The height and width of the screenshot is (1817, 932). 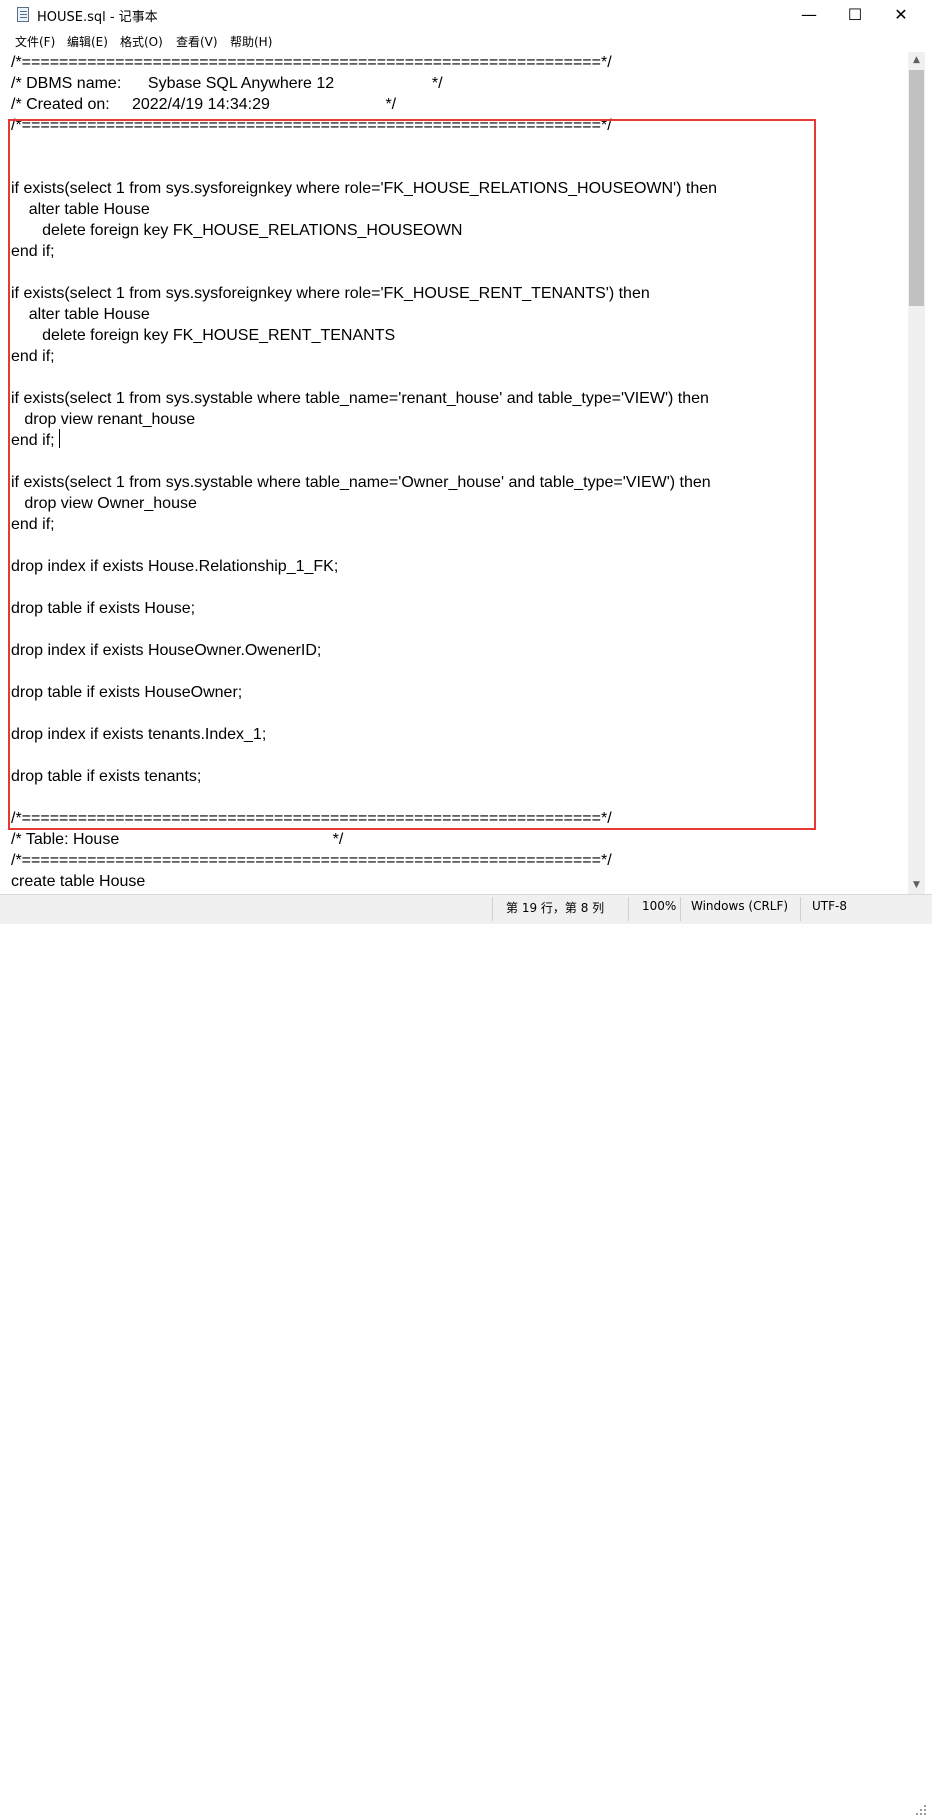 What do you see at coordinates (466, 15) in the screenshot?
I see `title-bar: HOUSE.sql - 记事本 — ☐ ✕` at bounding box center [466, 15].